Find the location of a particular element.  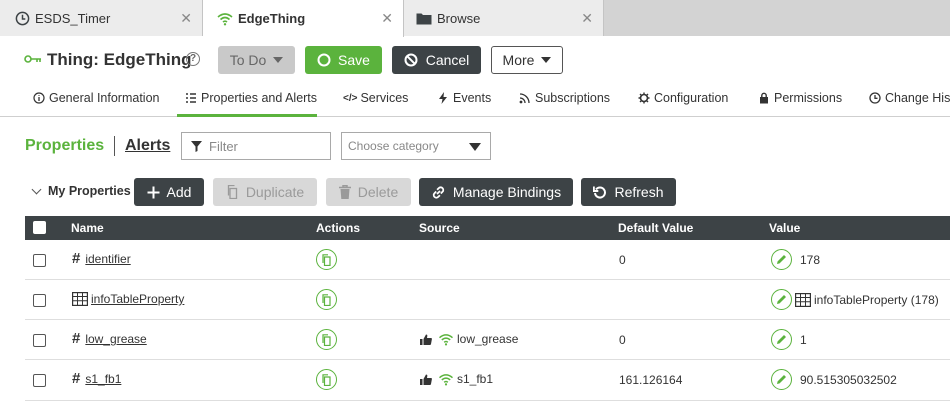

nav-label: Change History is located at coordinates (917, 98).